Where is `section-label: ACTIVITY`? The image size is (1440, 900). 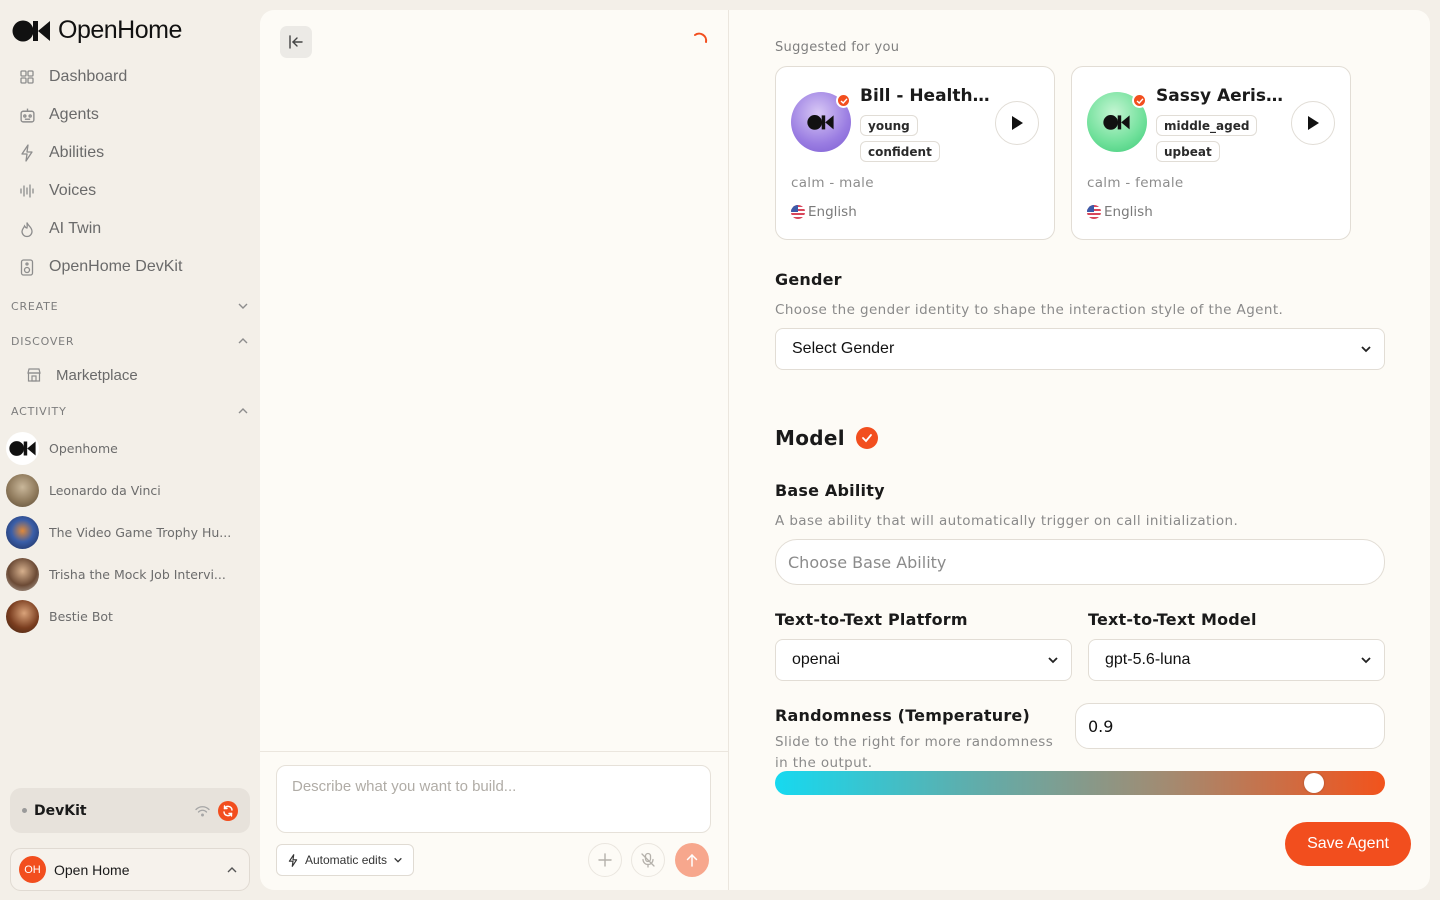 section-label: ACTIVITY is located at coordinates (39, 411).